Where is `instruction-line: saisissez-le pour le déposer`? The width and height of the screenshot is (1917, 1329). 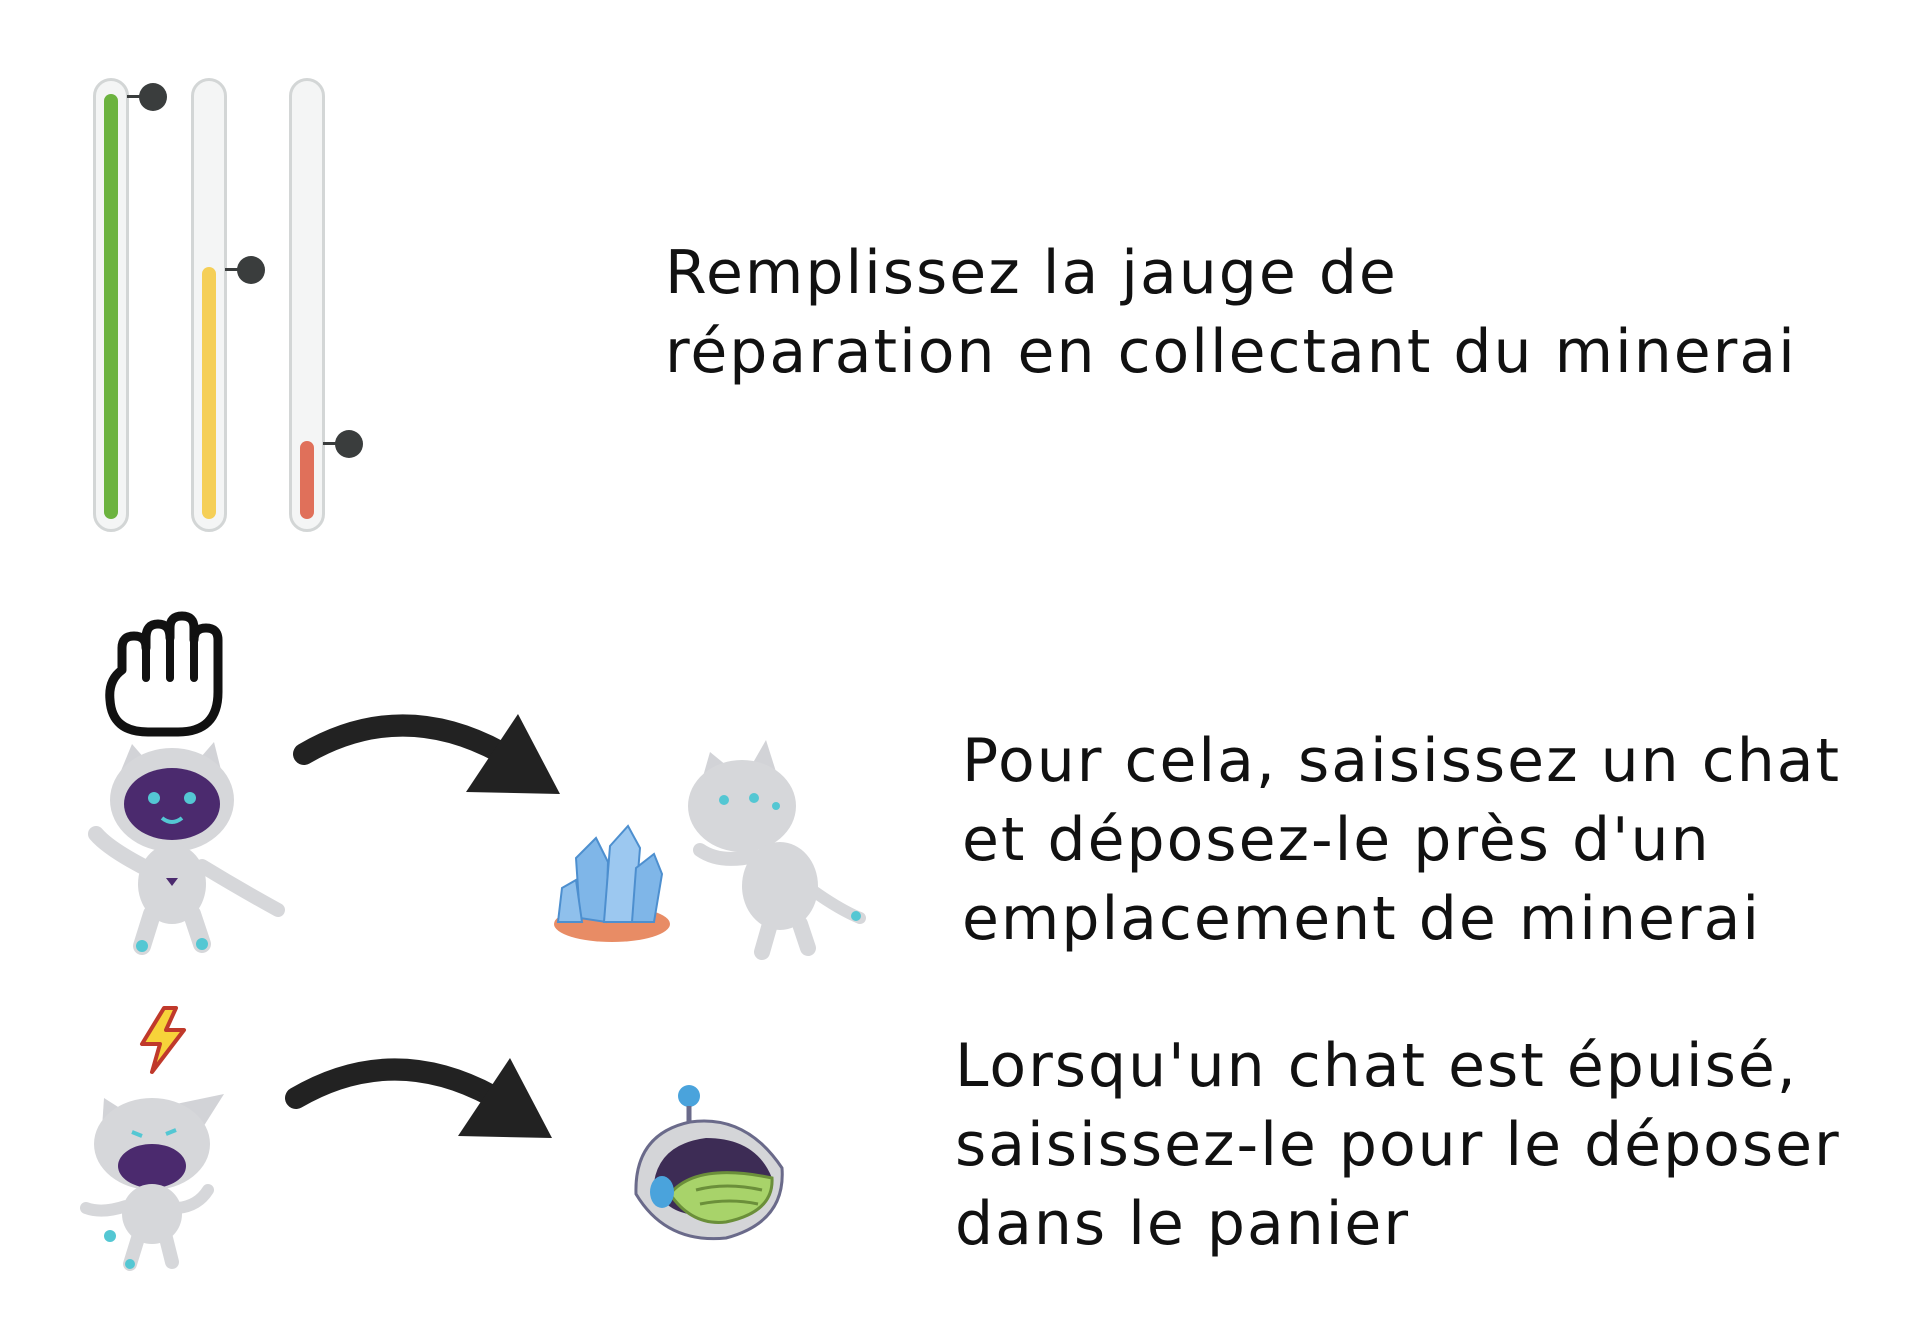 instruction-line: saisissez-le pour le déposer is located at coordinates (1398, 1145).